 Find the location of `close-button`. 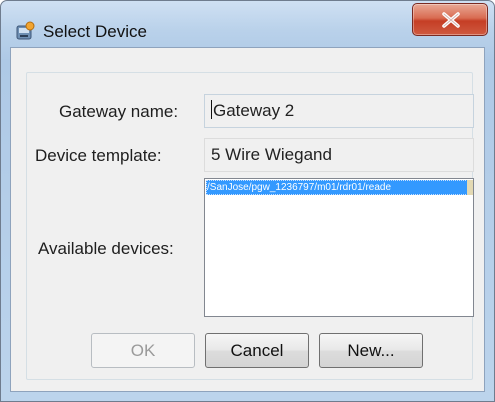

close-button is located at coordinates (450, 19).